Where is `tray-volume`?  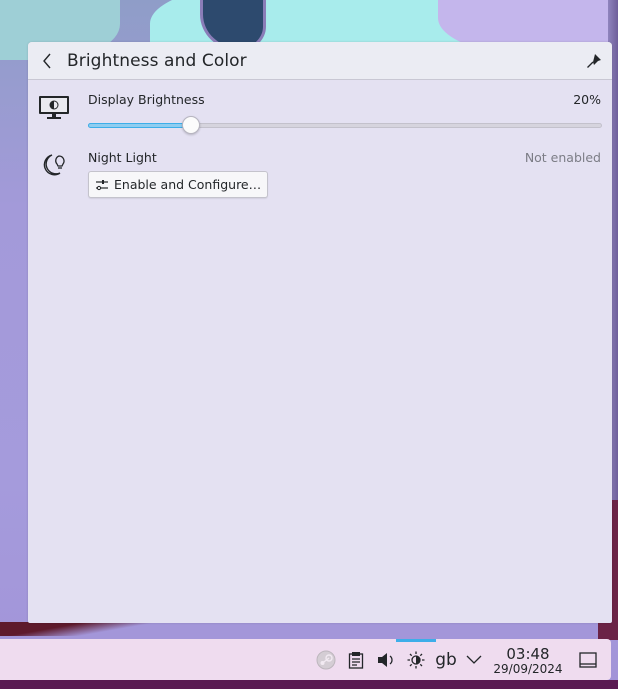
tray-volume is located at coordinates (386, 660).